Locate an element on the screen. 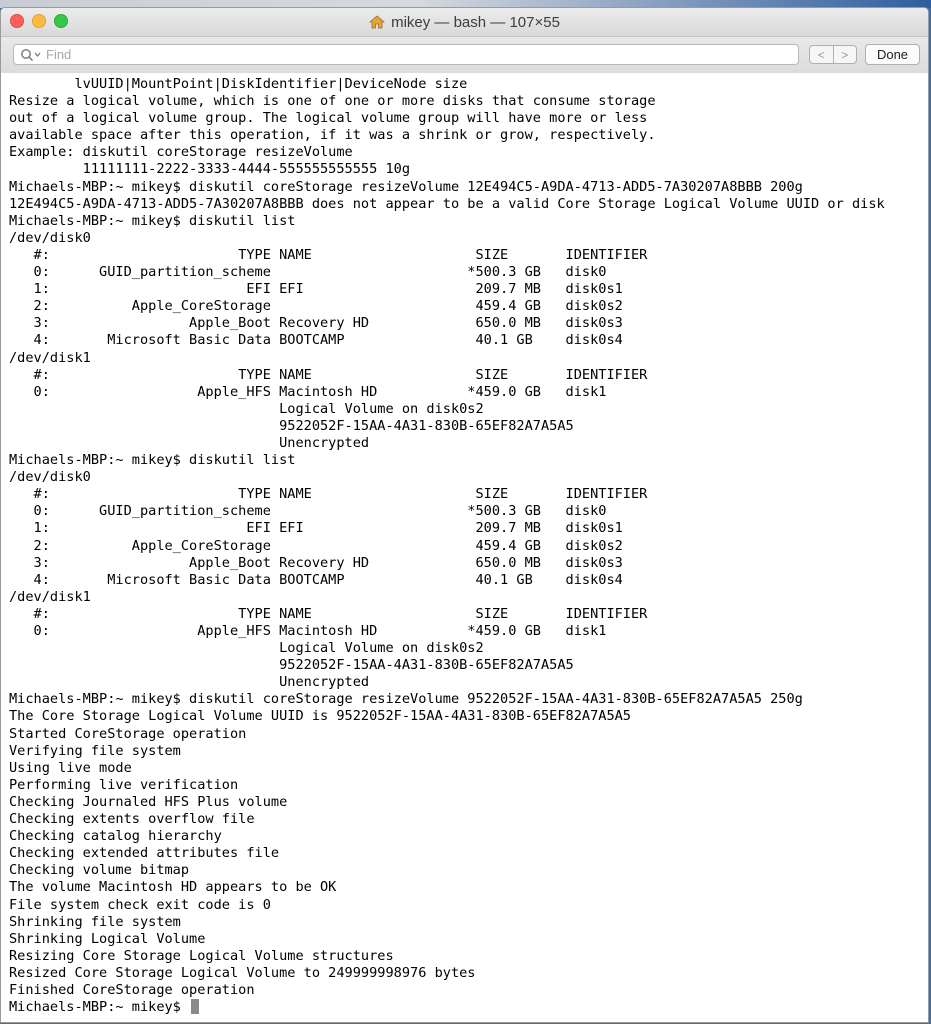  terminal-line: Shrinking file system is located at coordinates (95, 921).